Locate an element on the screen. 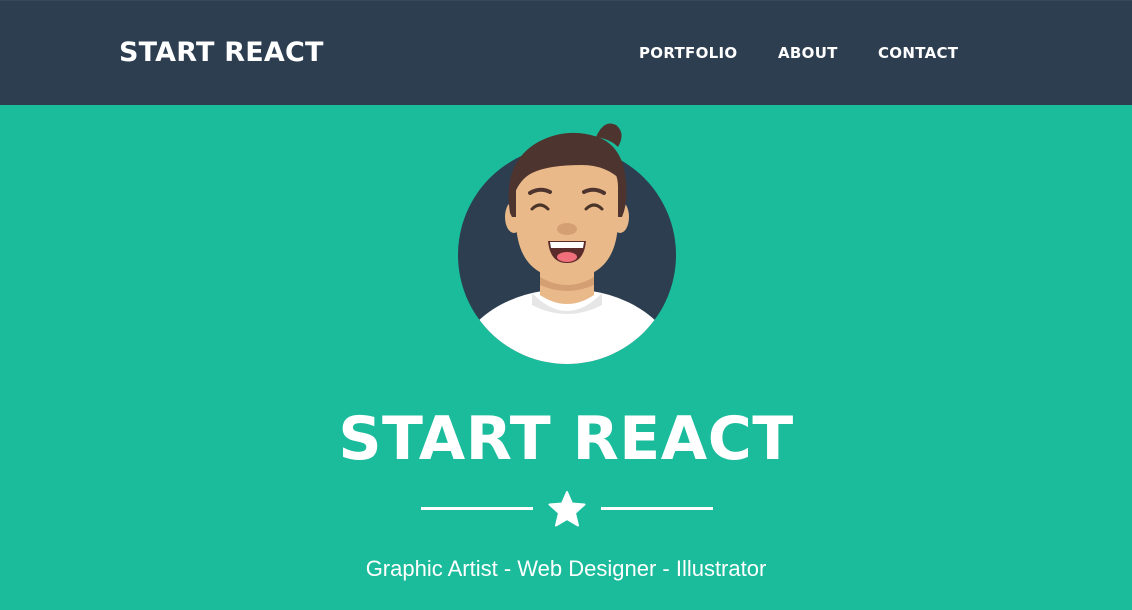 The height and width of the screenshot is (610, 1132). star-icon is located at coordinates (567, 509).